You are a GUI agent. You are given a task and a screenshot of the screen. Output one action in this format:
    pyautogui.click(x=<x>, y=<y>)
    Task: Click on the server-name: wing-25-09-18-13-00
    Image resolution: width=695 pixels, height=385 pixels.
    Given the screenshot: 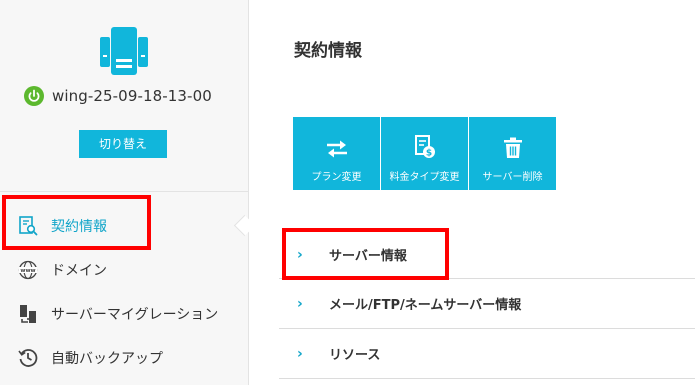 What is the action you would take?
    pyautogui.click(x=132, y=96)
    